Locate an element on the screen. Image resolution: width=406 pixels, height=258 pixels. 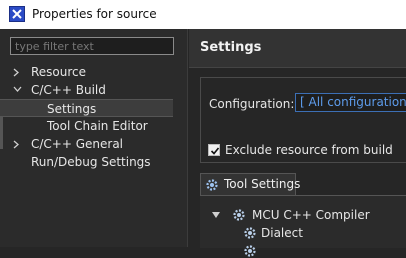
tree-item-tool-chain-editor: Tool Chain Editor is located at coordinates (93, 126).